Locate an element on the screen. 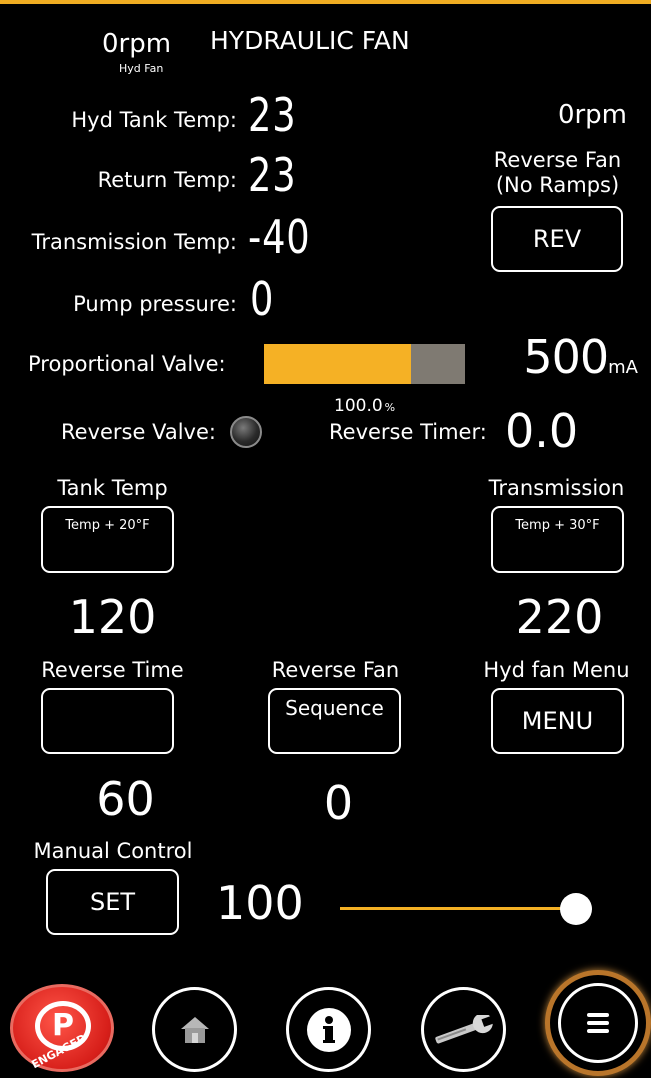 The width and height of the screenshot is (651, 1078). reverse-fan-label: Reverse Fan (No Ramps) is located at coordinates (557, 173).